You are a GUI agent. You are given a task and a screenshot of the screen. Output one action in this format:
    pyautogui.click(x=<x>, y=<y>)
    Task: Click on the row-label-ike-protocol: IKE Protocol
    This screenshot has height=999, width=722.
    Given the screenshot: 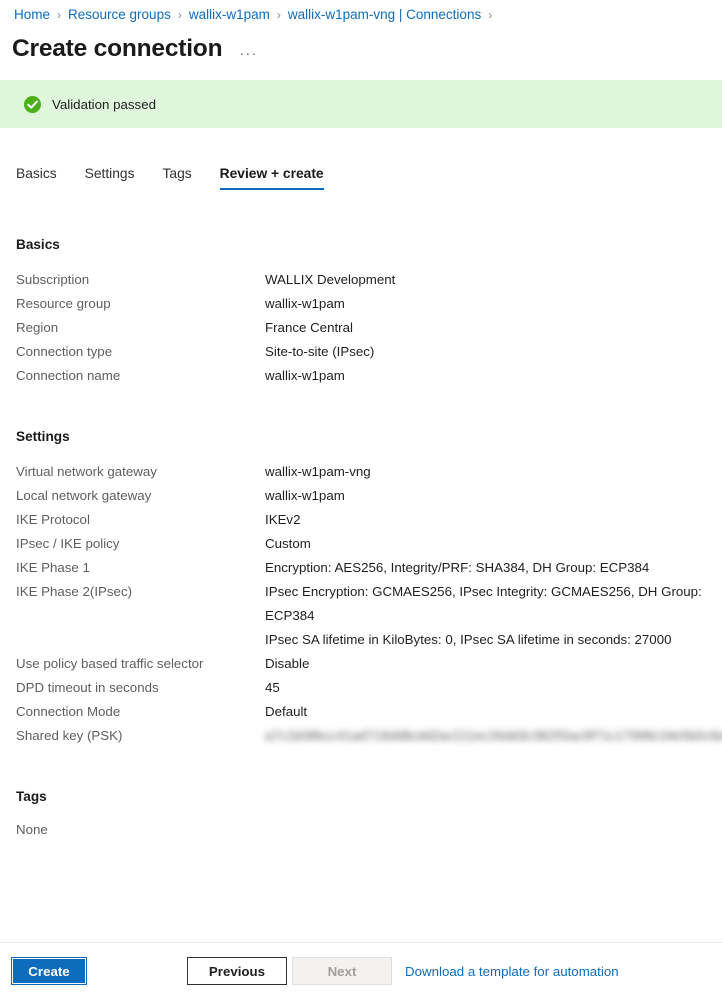 What is the action you would take?
    pyautogui.click(x=53, y=519)
    